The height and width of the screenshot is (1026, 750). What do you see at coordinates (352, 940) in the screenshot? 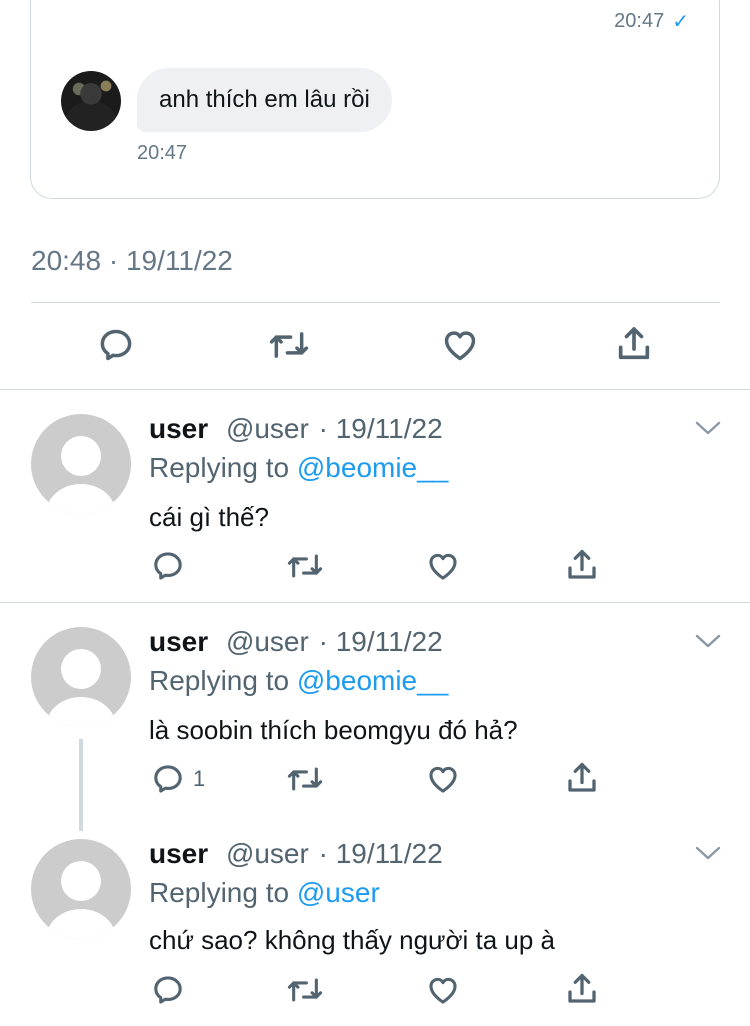
I see `reply-text: chứ sao? không thấy người ta up à` at bounding box center [352, 940].